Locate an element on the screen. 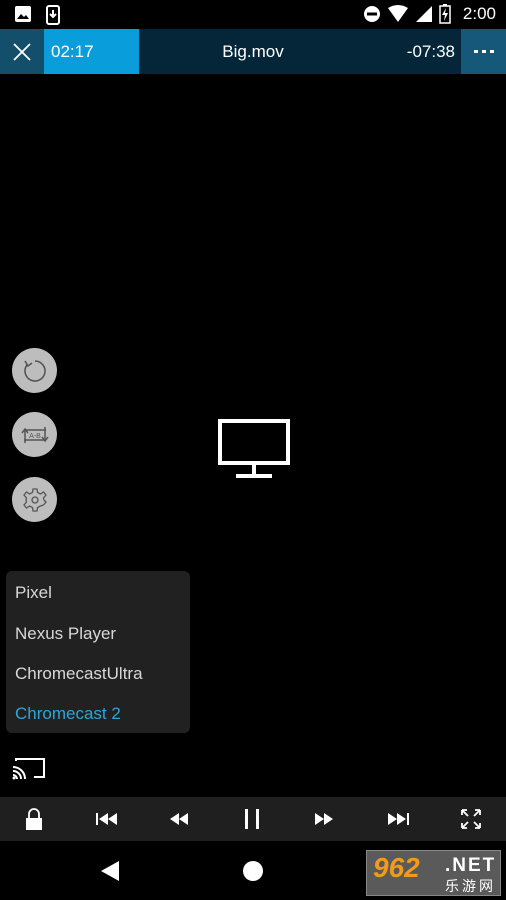  fast-forward-button is located at coordinates (324, 819).